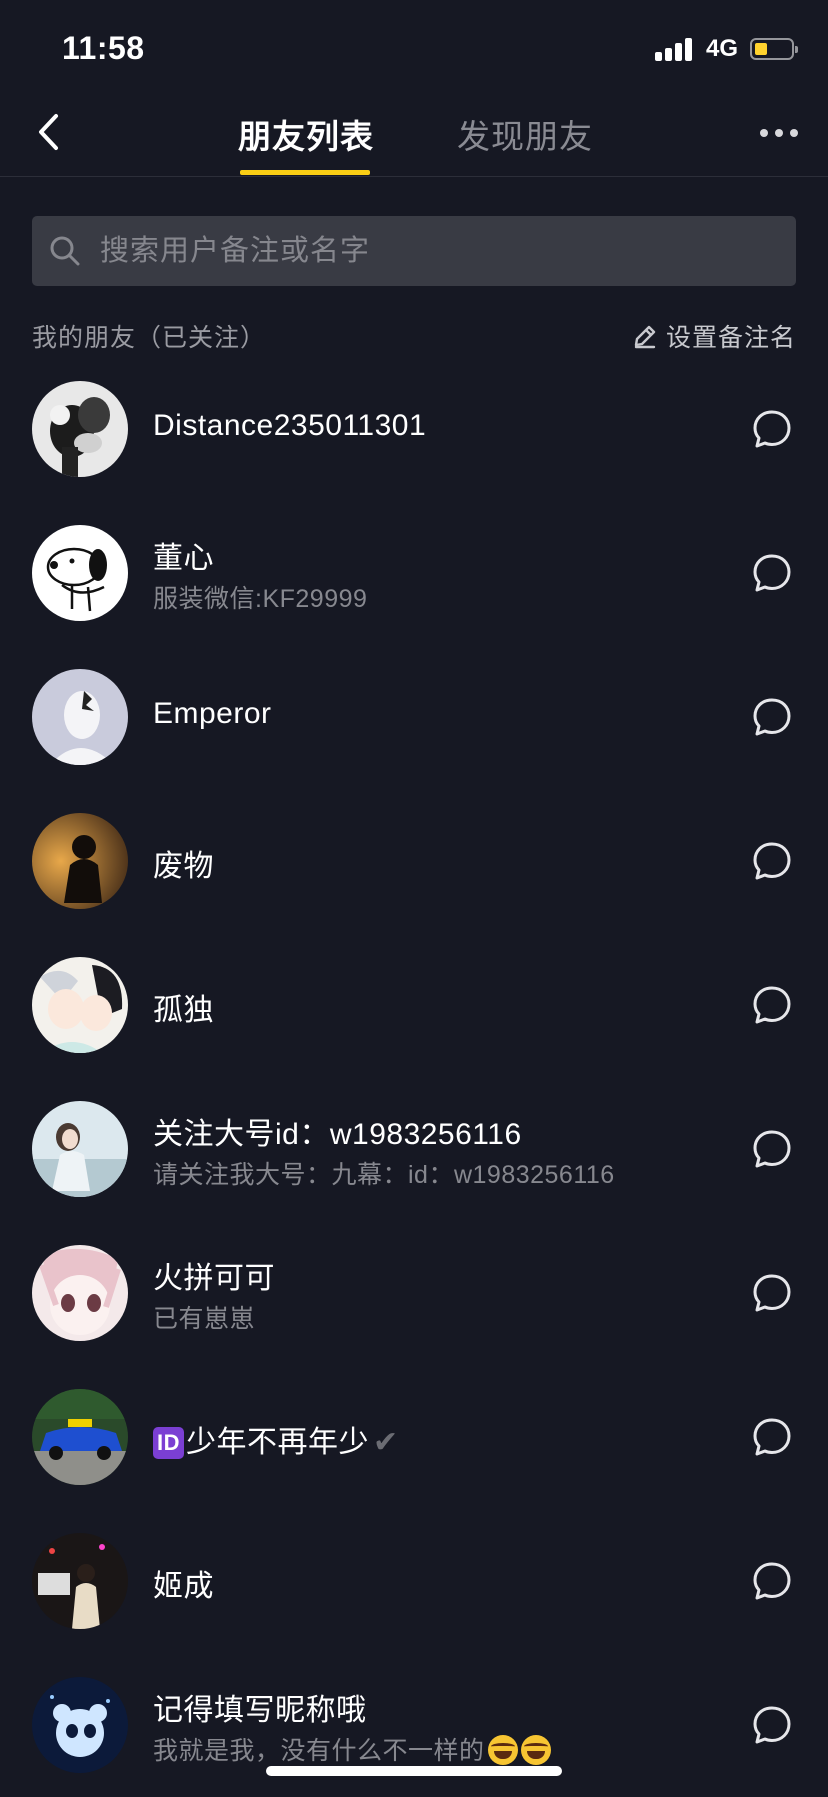 This screenshot has height=1797, width=828. Describe the element at coordinates (183, 1010) in the screenshot. I see `friend-name: 孤独` at that location.